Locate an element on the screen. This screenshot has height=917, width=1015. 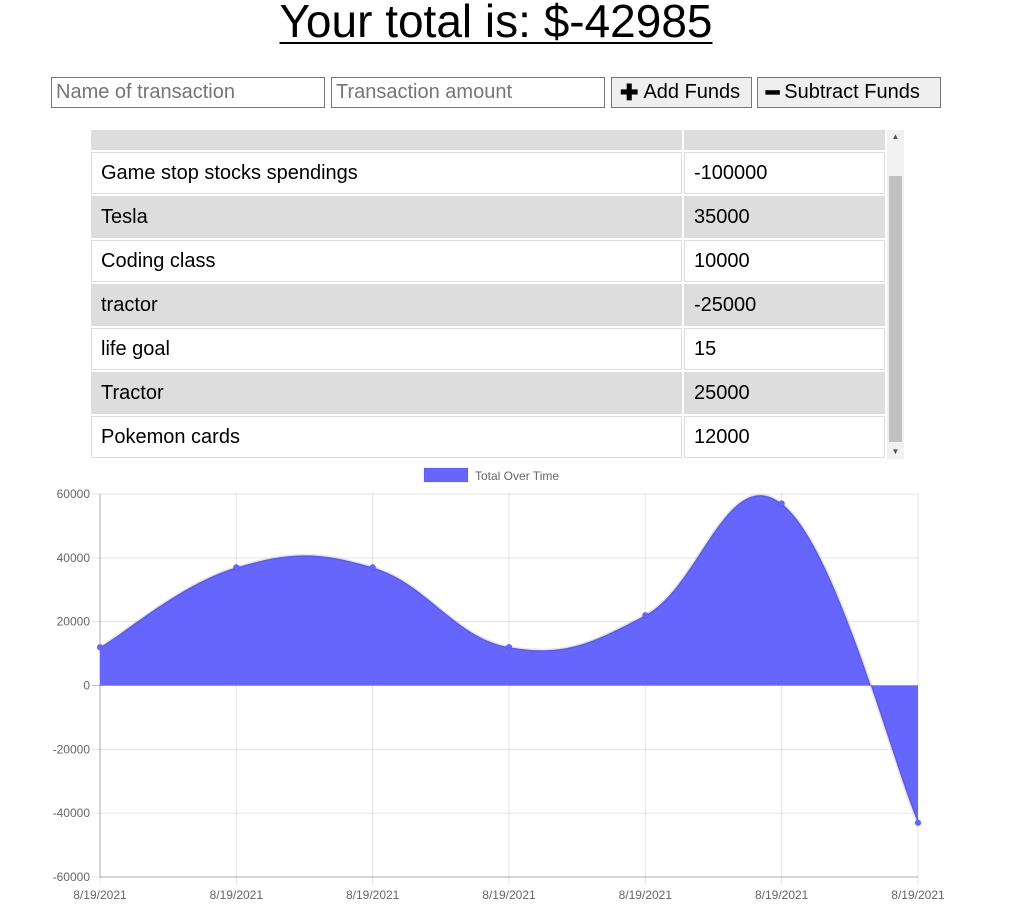
y-tick-label: 40000 is located at coordinates (74, 558).